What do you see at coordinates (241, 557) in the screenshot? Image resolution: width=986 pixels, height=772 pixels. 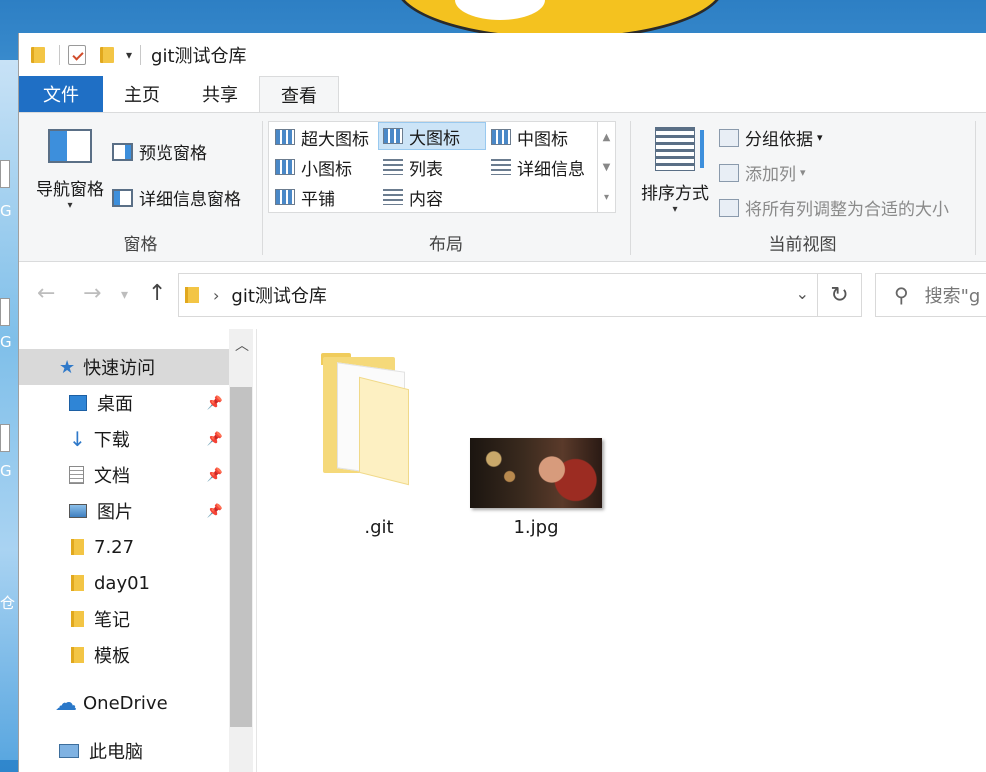 I see `scrollbar-thumb` at bounding box center [241, 557].